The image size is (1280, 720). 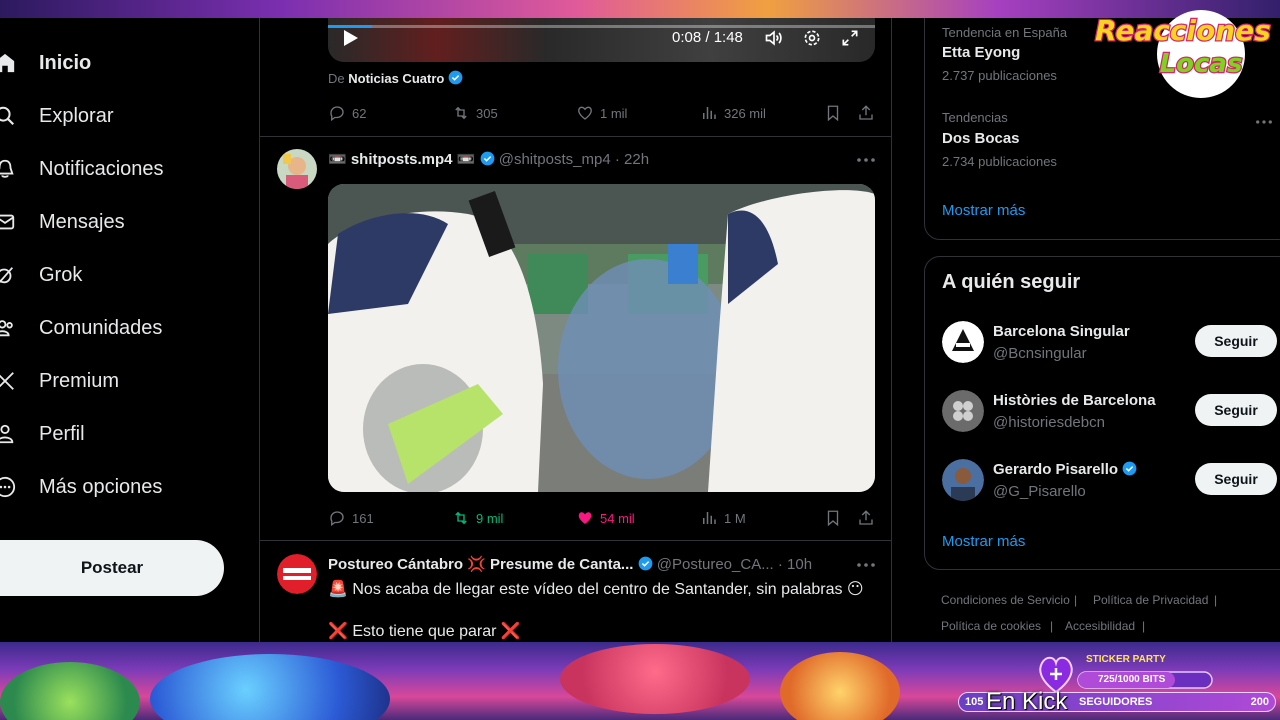 What do you see at coordinates (1061, 331) in the screenshot?
I see `account-name: Barcelona Singular` at bounding box center [1061, 331].